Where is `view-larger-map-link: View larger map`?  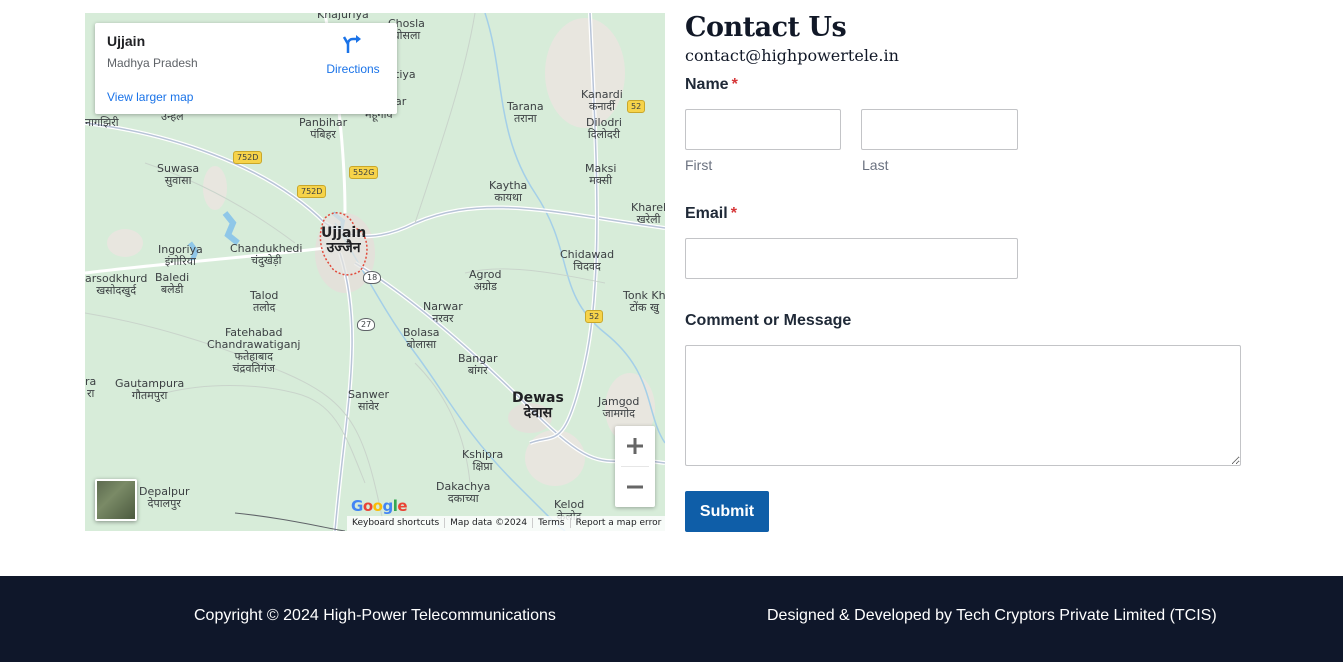 view-larger-map-link: View larger map is located at coordinates (150, 97).